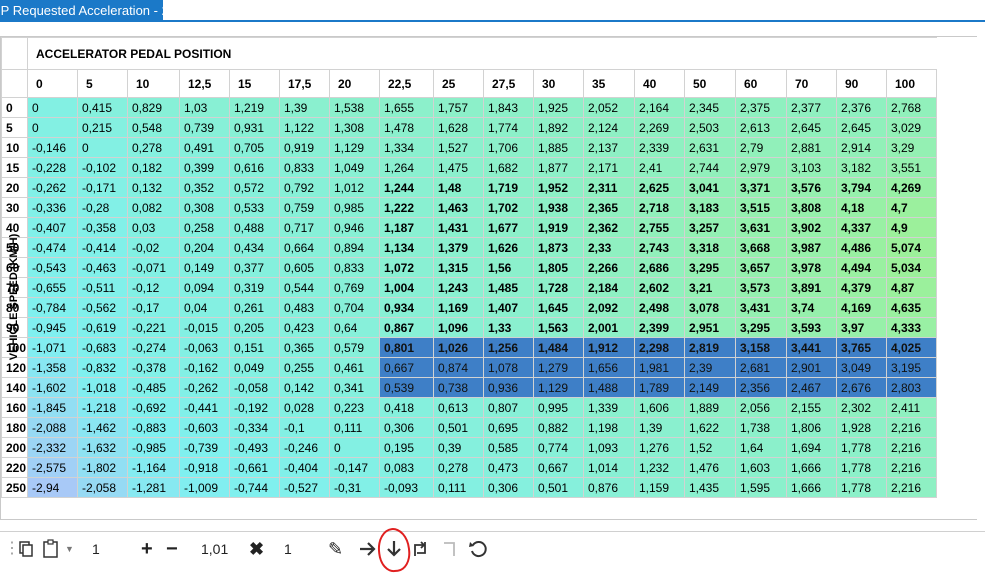 This screenshot has height=574, width=985. What do you see at coordinates (354, 447) in the screenshot?
I see `table-cell: 0` at bounding box center [354, 447].